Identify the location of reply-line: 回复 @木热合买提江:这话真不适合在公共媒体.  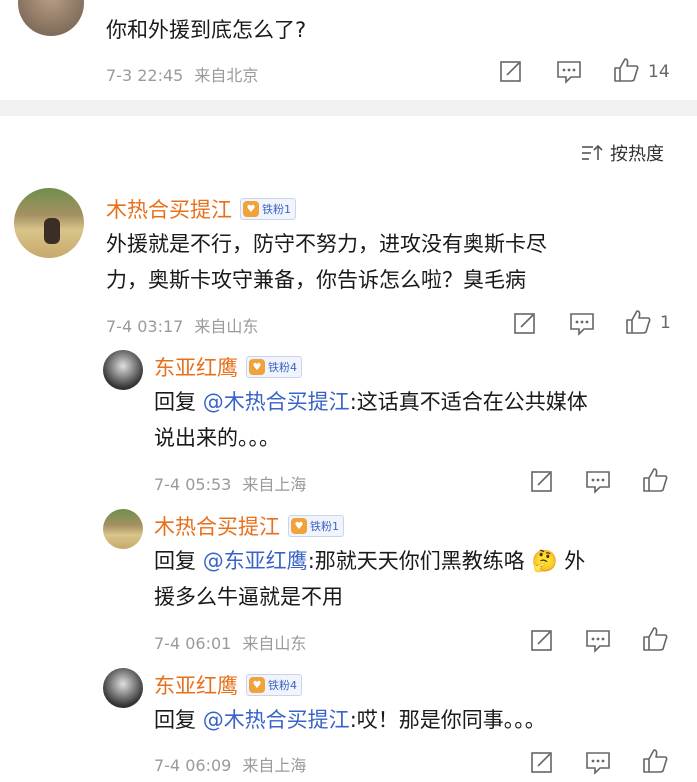
(419, 402).